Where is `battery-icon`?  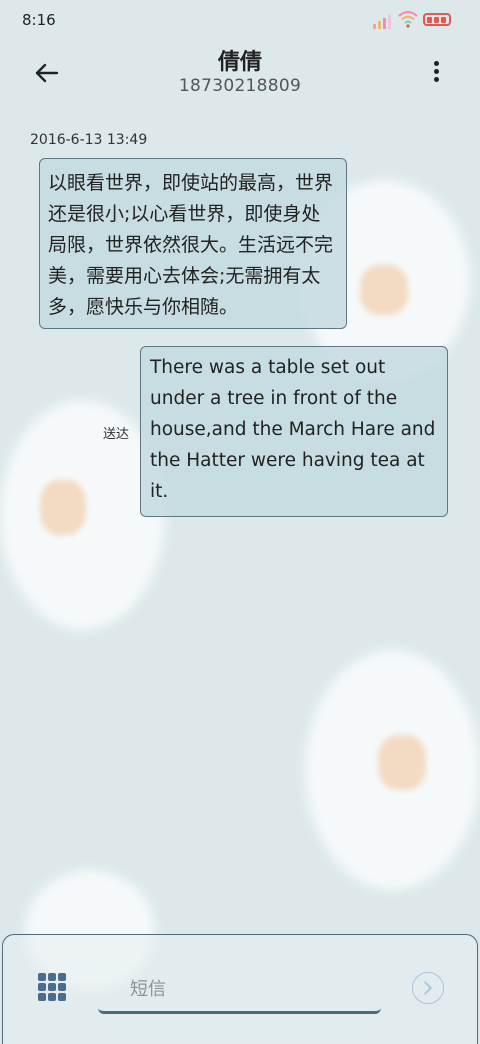
battery-icon is located at coordinates (437, 19).